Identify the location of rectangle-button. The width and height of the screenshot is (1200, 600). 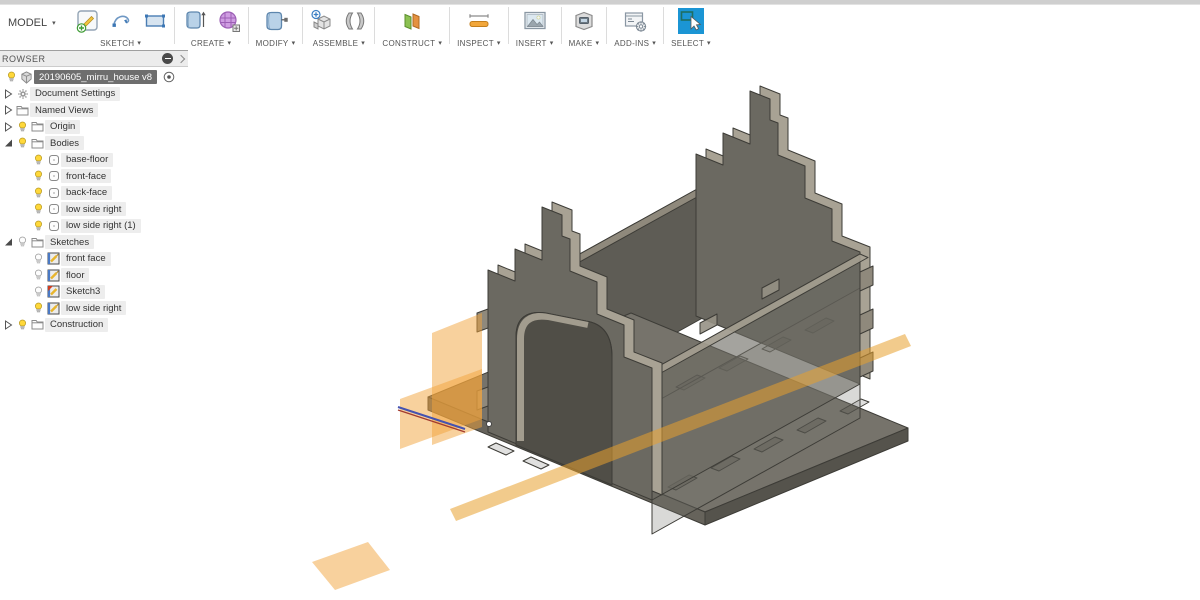
(155, 21).